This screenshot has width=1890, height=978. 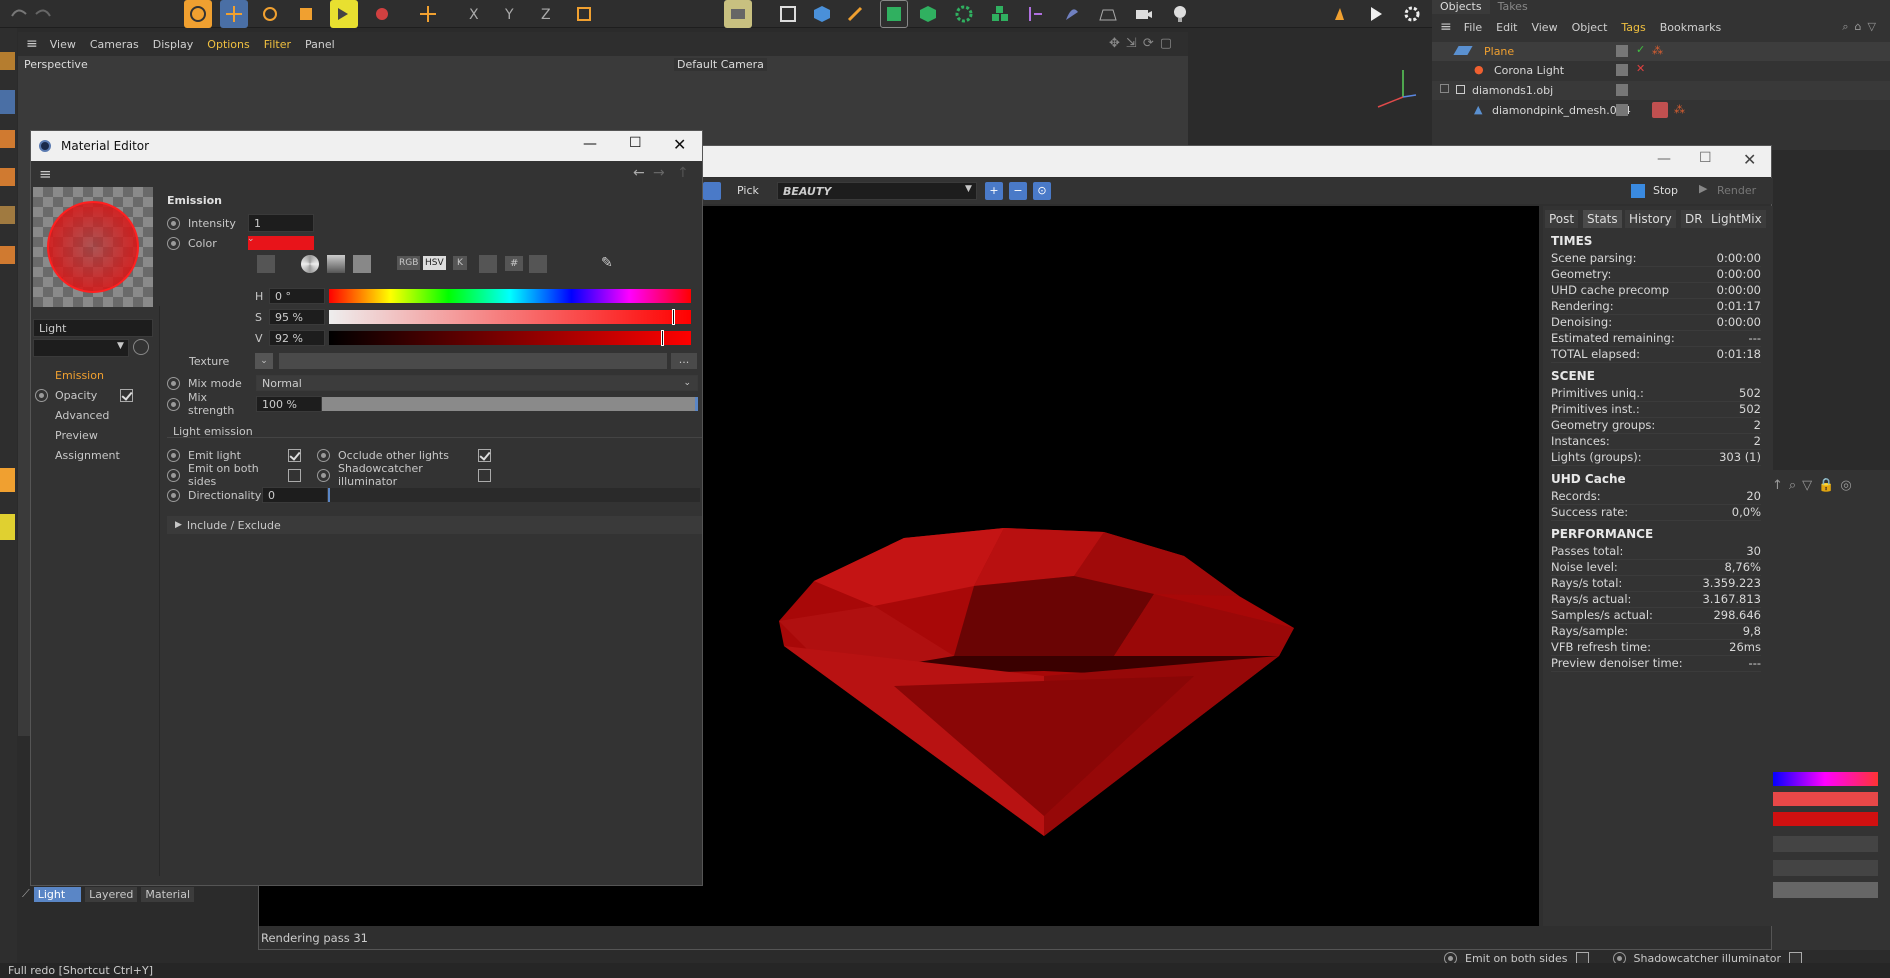 I want to click on opacity-checkbox, so click(x=126, y=395).